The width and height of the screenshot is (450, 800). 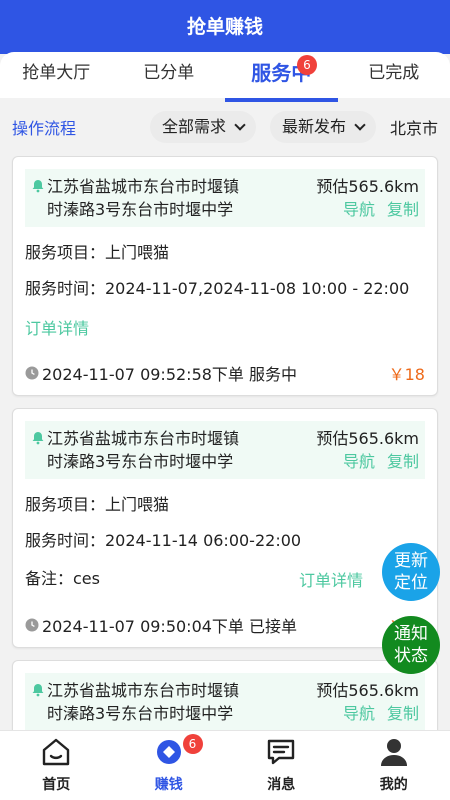 What do you see at coordinates (169, 75) in the screenshot?
I see `tab-assigned: 已分单` at bounding box center [169, 75].